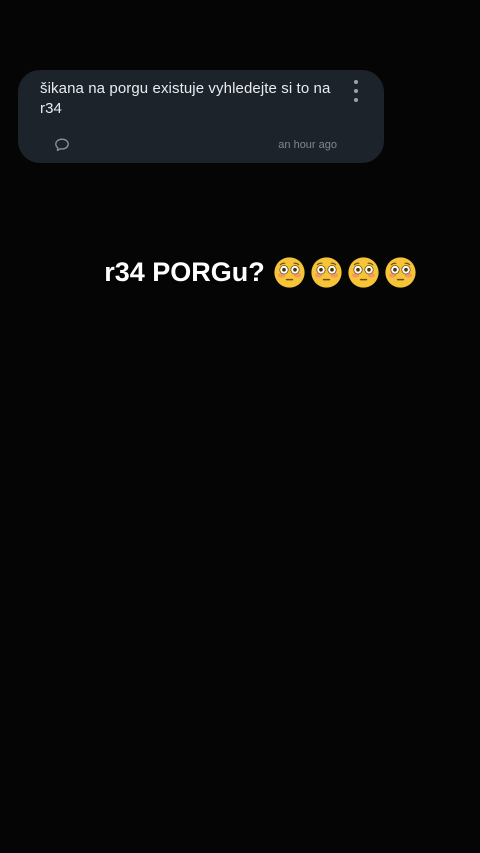 The width and height of the screenshot is (480, 853). Describe the element at coordinates (345, 272) in the screenshot. I see `emoji-row` at that location.